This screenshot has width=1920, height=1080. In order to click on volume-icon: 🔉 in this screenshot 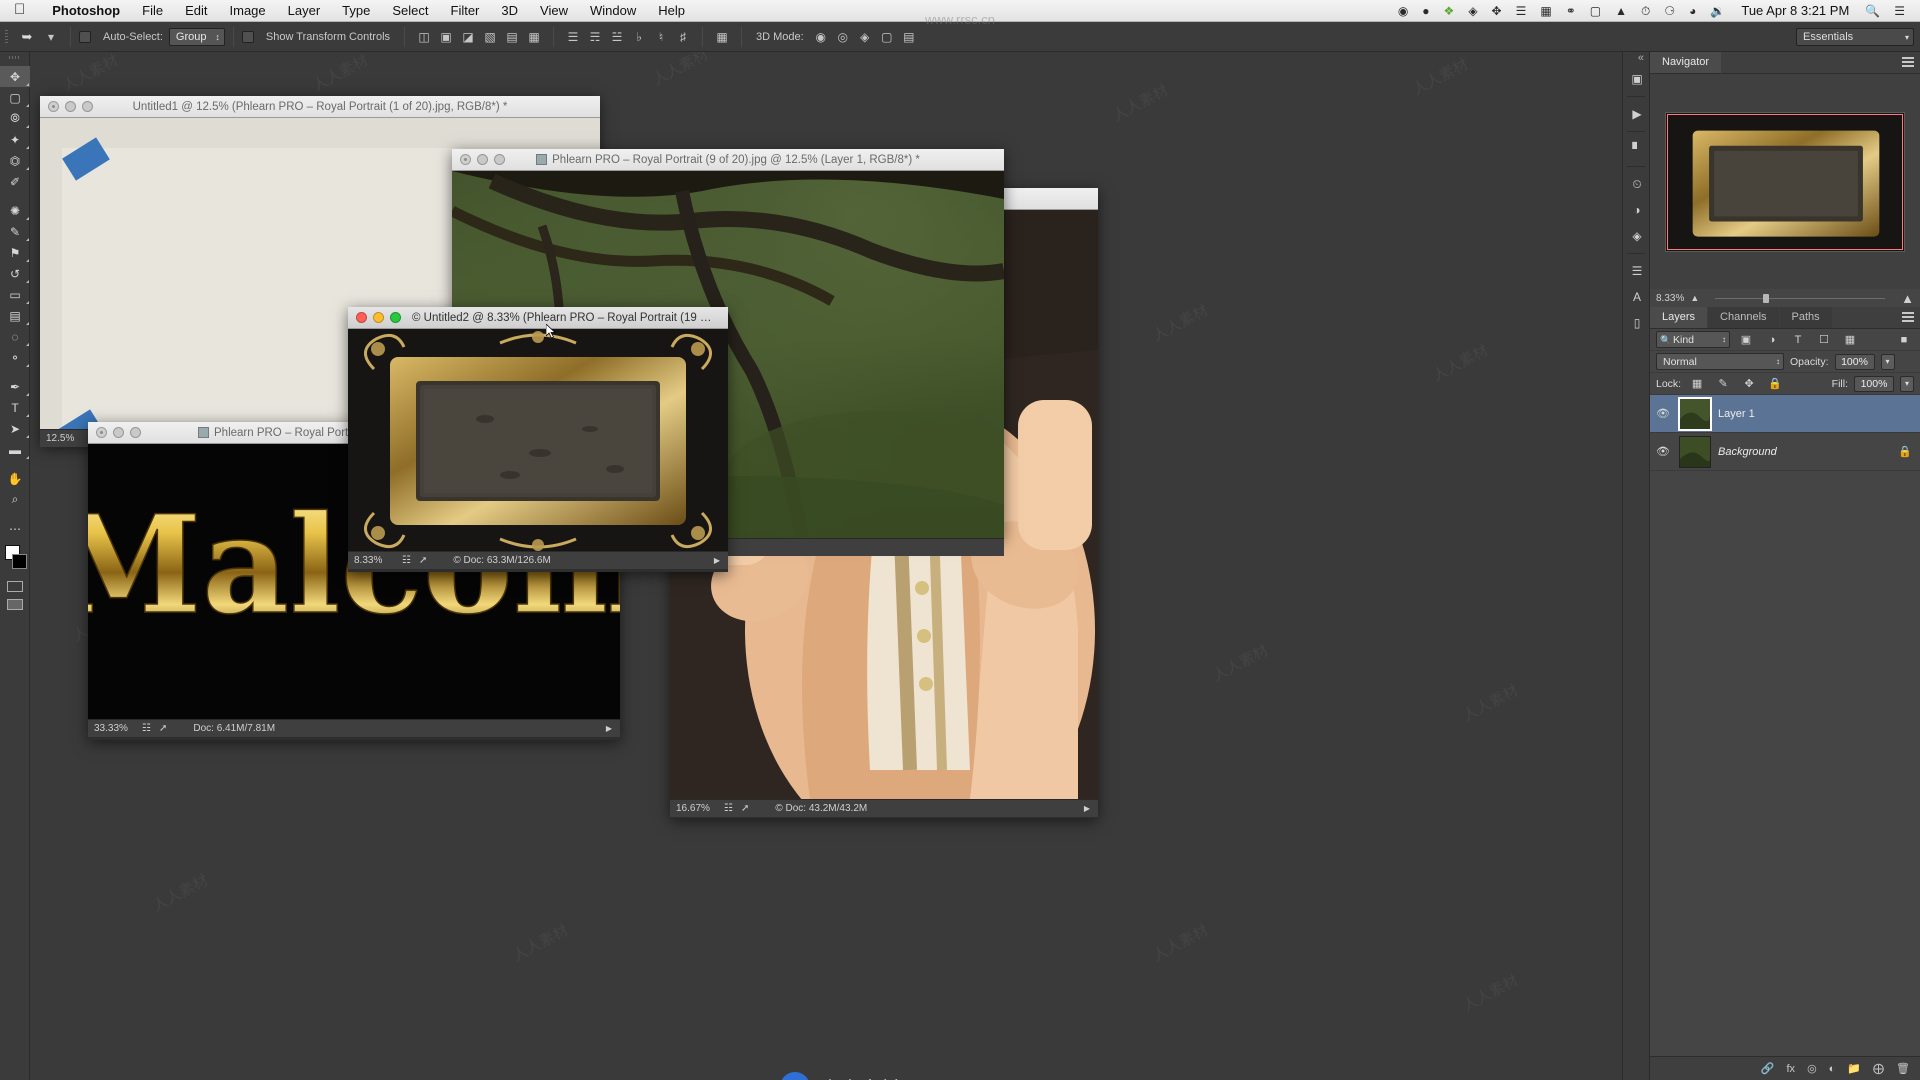, I will do `click(1717, 11)`.